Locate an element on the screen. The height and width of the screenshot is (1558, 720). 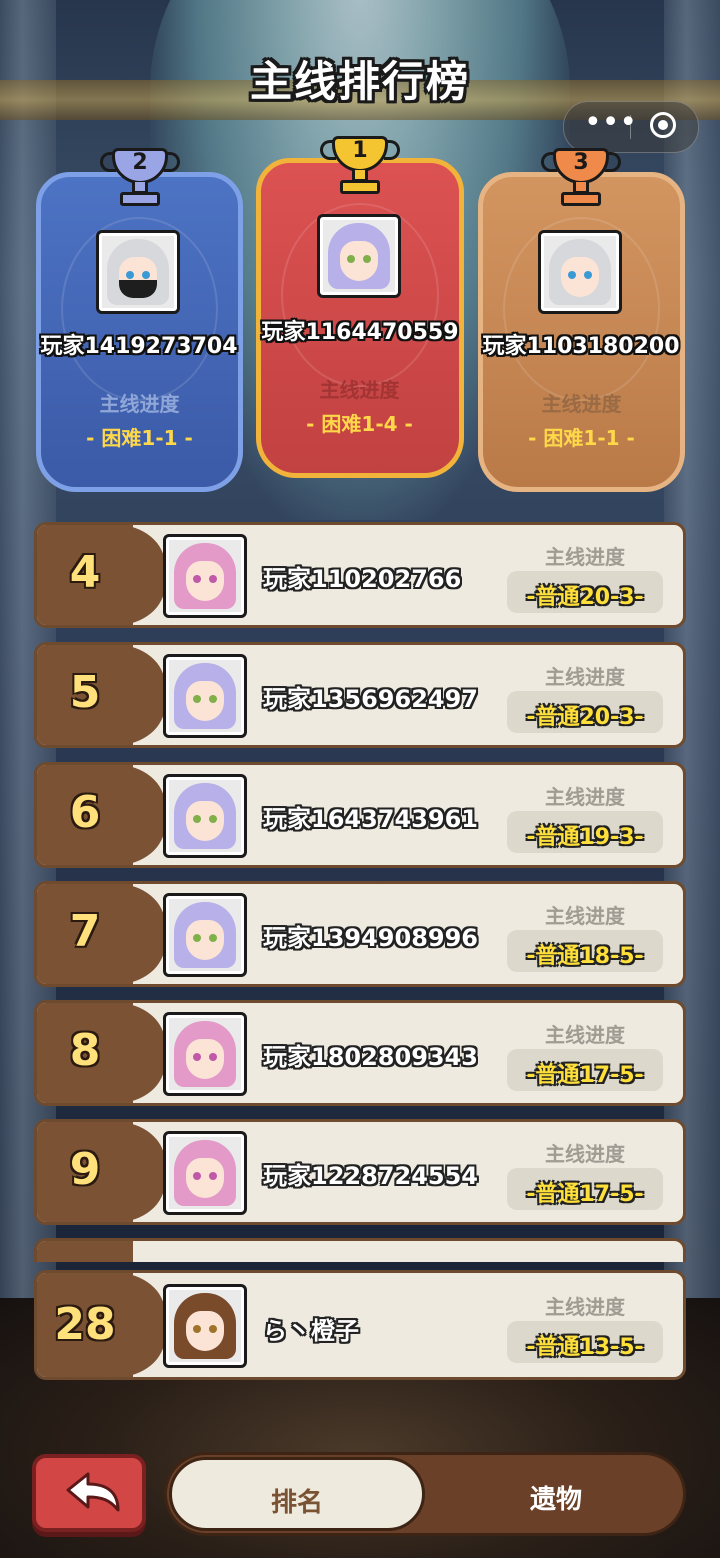
ranking-row: 6 玩家1643743961 主线进度 -普通19-3- is located at coordinates (360, 815).